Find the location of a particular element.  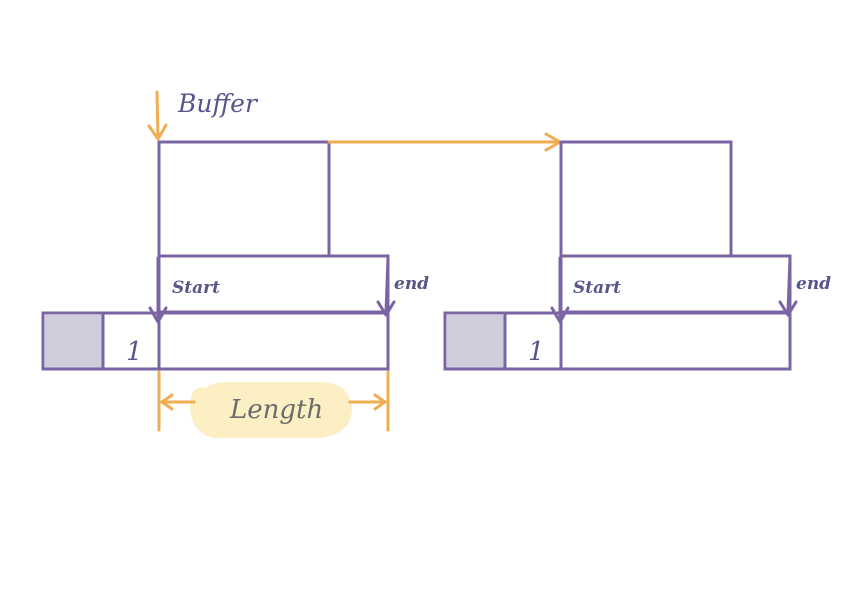

node-1-start-label: Start is located at coordinates (196, 288).